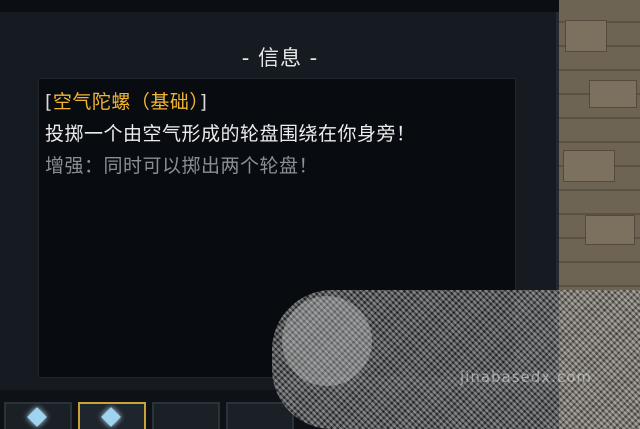 The width and height of the screenshot is (640, 429). I want to click on watermark-logo, so click(327, 341).